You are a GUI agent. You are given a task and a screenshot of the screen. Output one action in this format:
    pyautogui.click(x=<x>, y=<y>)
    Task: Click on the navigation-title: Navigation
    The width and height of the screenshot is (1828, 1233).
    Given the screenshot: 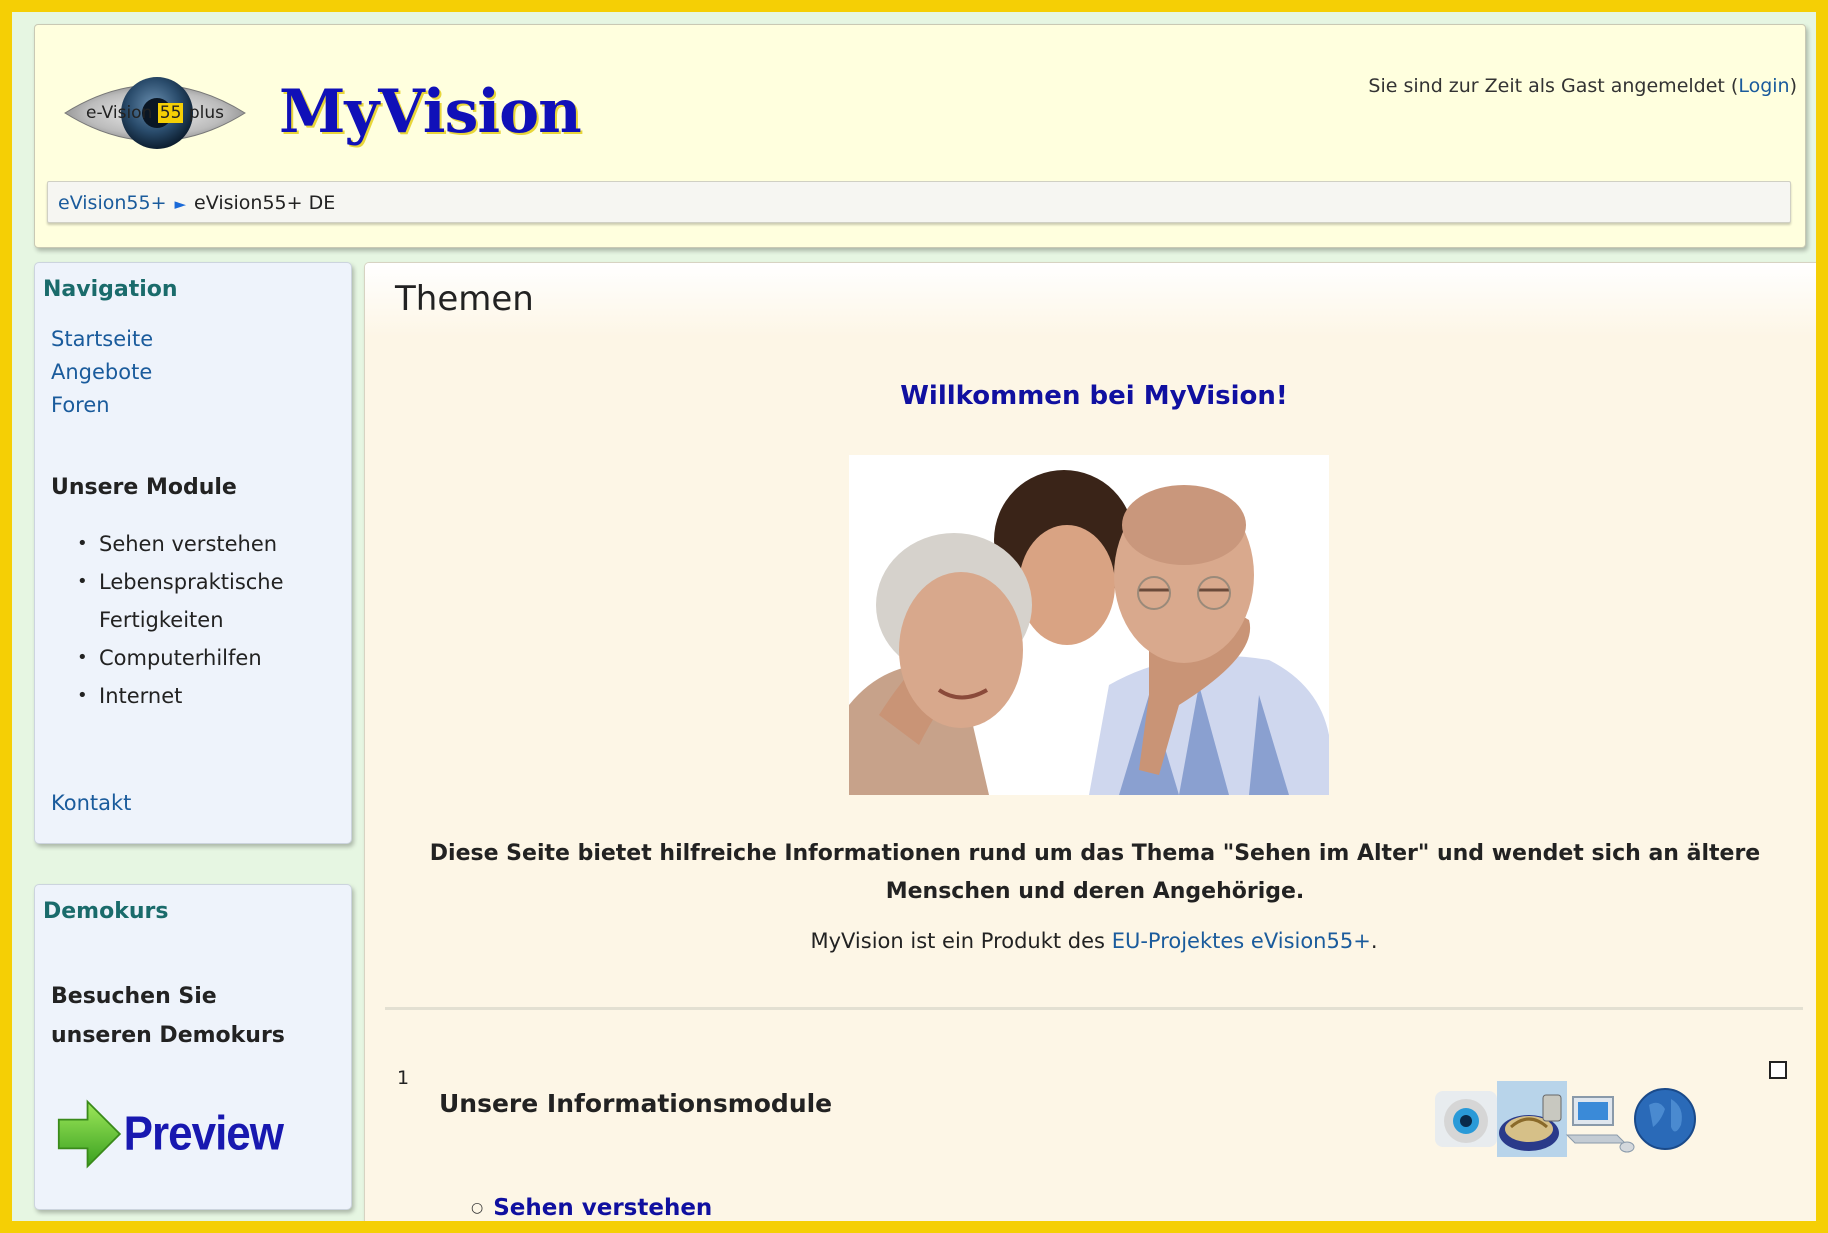 What is the action you would take?
    pyautogui.click(x=110, y=289)
    